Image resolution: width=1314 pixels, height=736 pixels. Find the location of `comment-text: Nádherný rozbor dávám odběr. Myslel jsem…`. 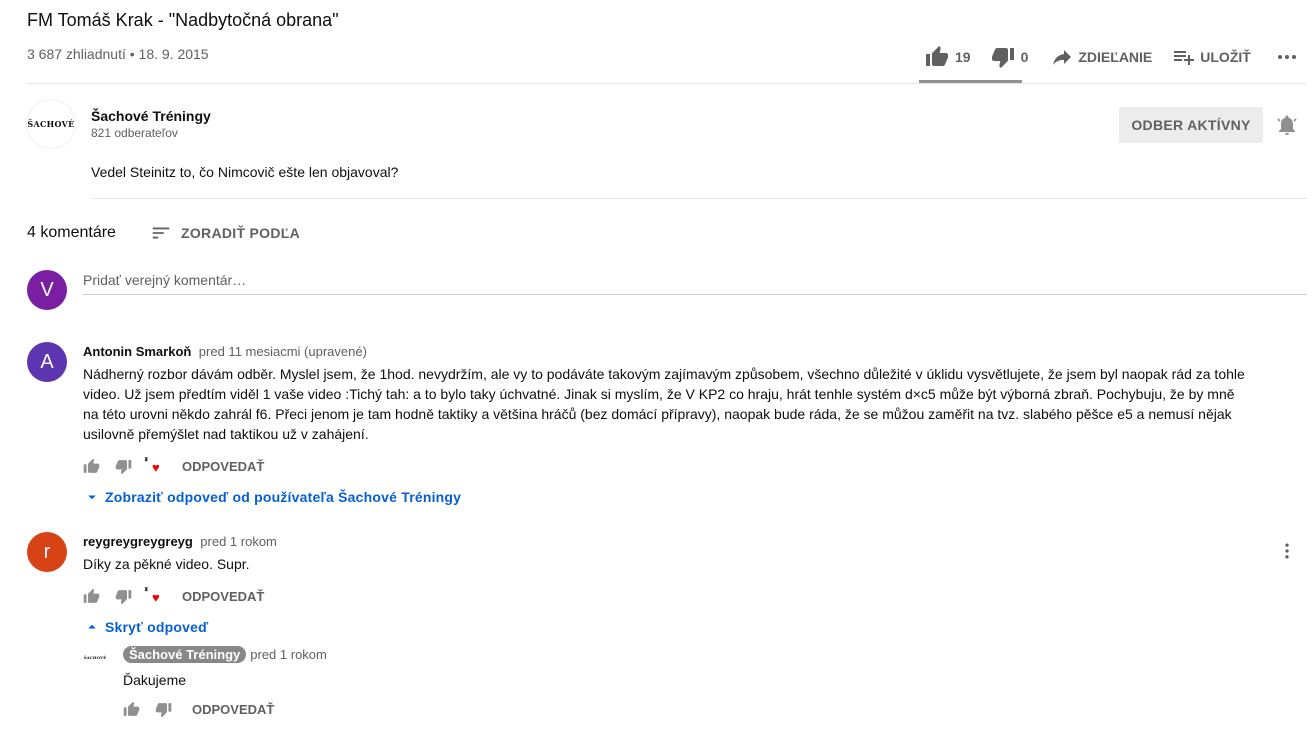

comment-text: Nádherný rozbor dávám odběr. Myslel jsem… is located at coordinates (664, 404).